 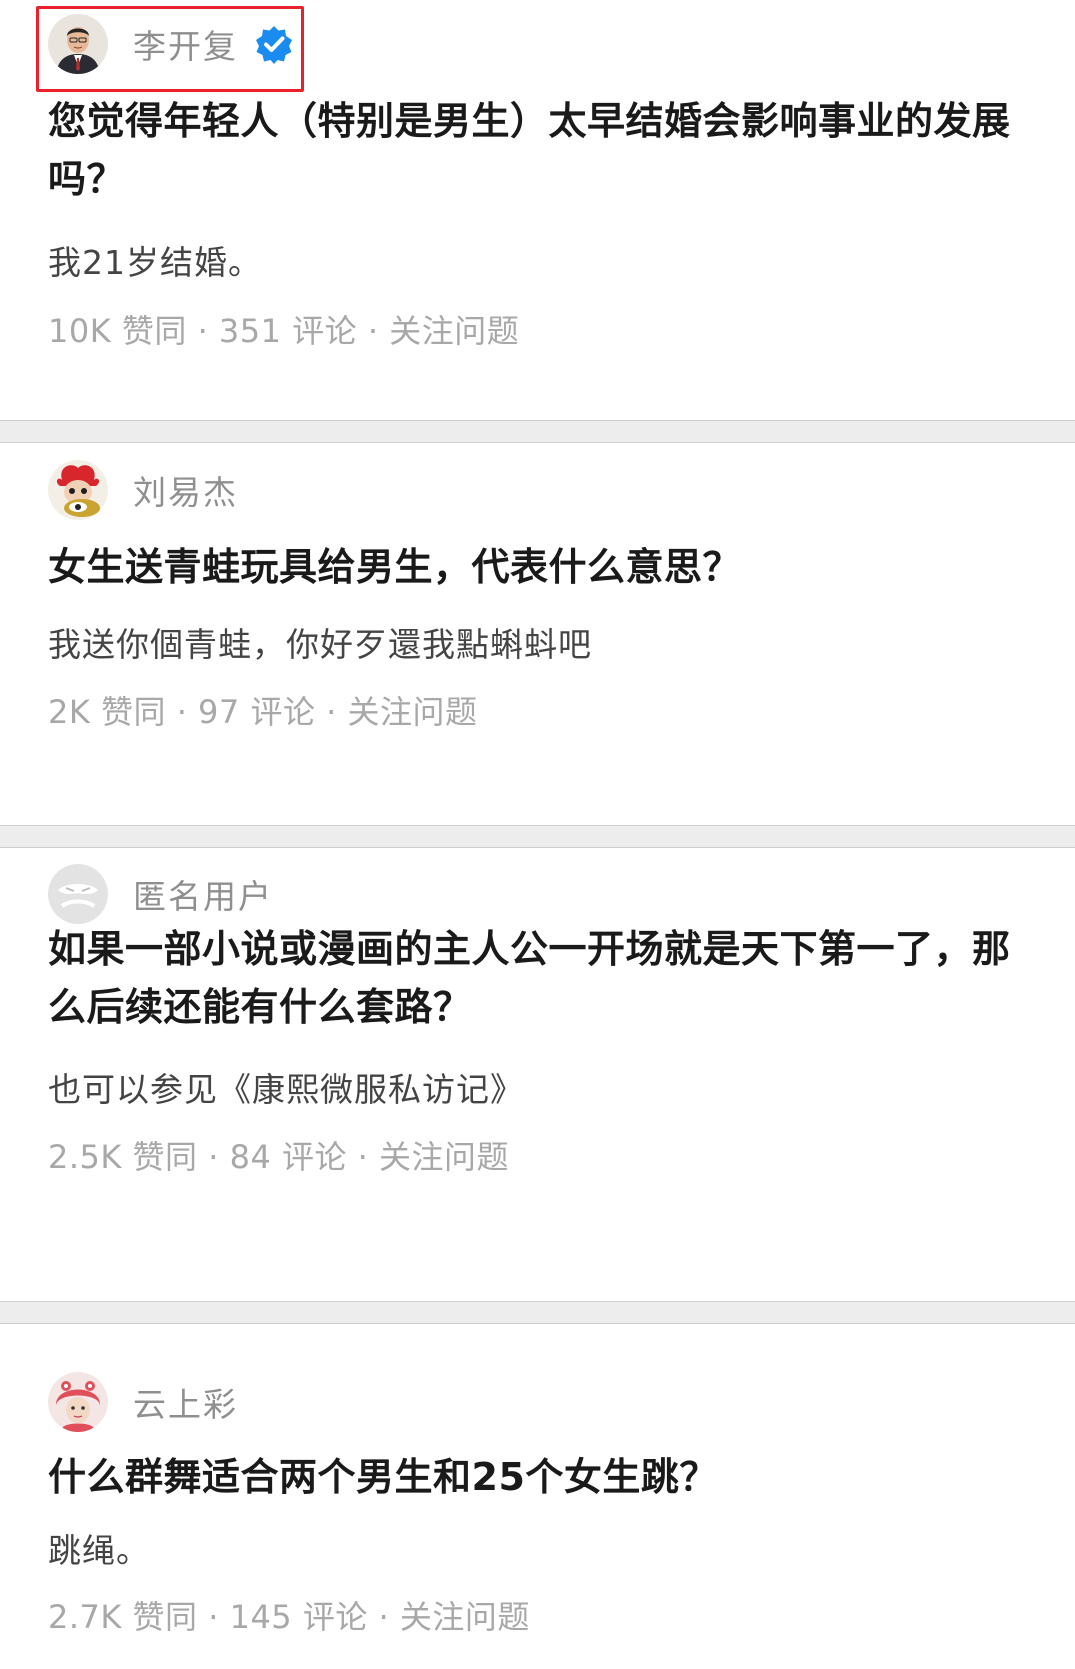 I want to click on comments-count: 84 评论, so click(x=288, y=1157).